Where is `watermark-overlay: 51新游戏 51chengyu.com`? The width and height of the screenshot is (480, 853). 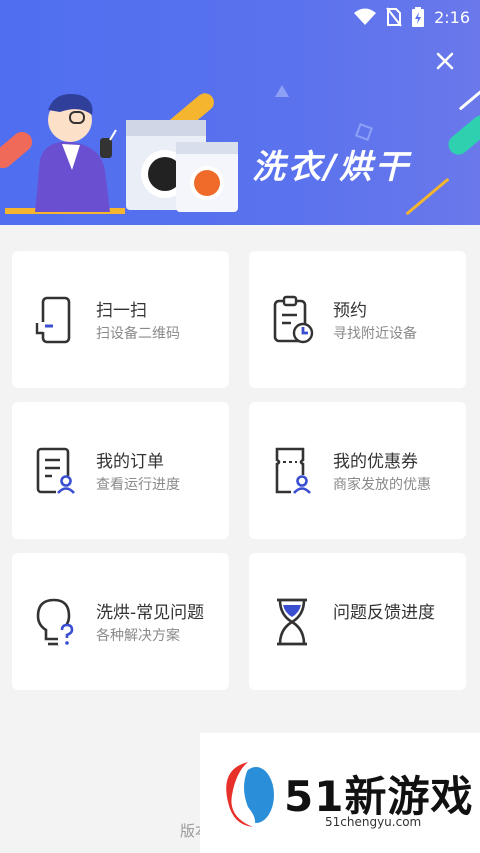 watermark-overlay: 51新游戏 51chengyu.com is located at coordinates (340, 793).